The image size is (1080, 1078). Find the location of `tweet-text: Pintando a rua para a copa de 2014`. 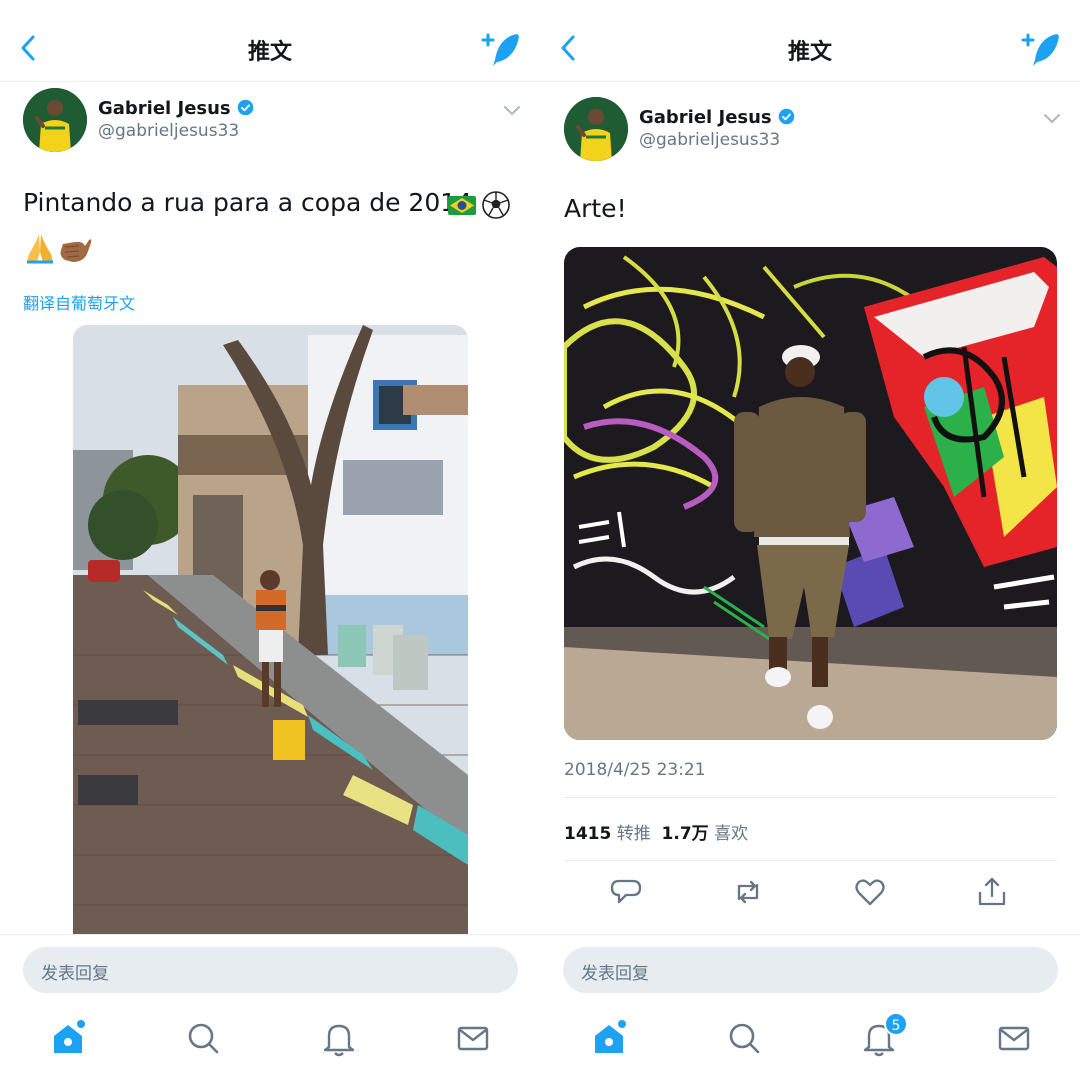

tweet-text: Pintando a rua para a copa de 2014 is located at coordinates (248, 202).